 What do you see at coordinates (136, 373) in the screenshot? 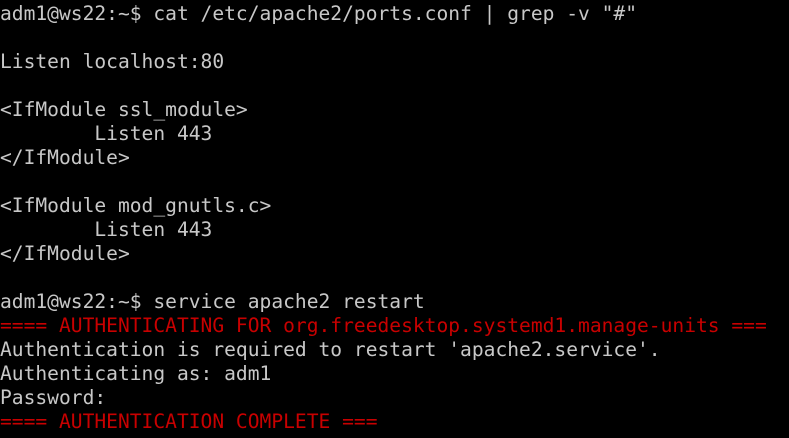
I see `output-line: Authenticating as: adm1` at bounding box center [136, 373].